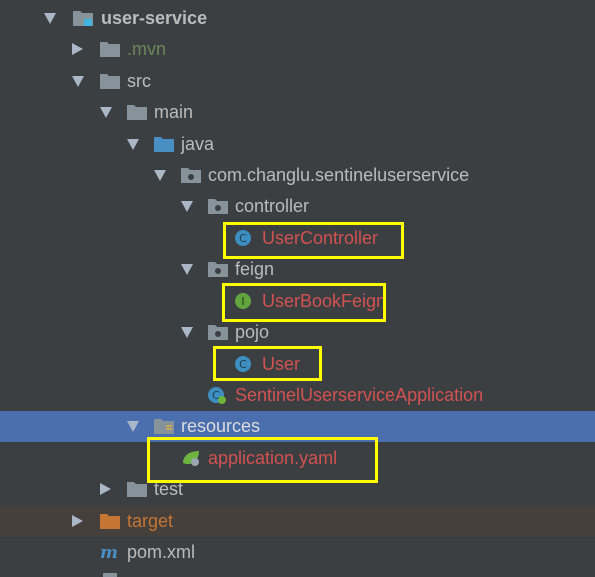 The width and height of the screenshot is (595, 577). What do you see at coordinates (297, 573) in the screenshot?
I see `tree-row-partial` at bounding box center [297, 573].